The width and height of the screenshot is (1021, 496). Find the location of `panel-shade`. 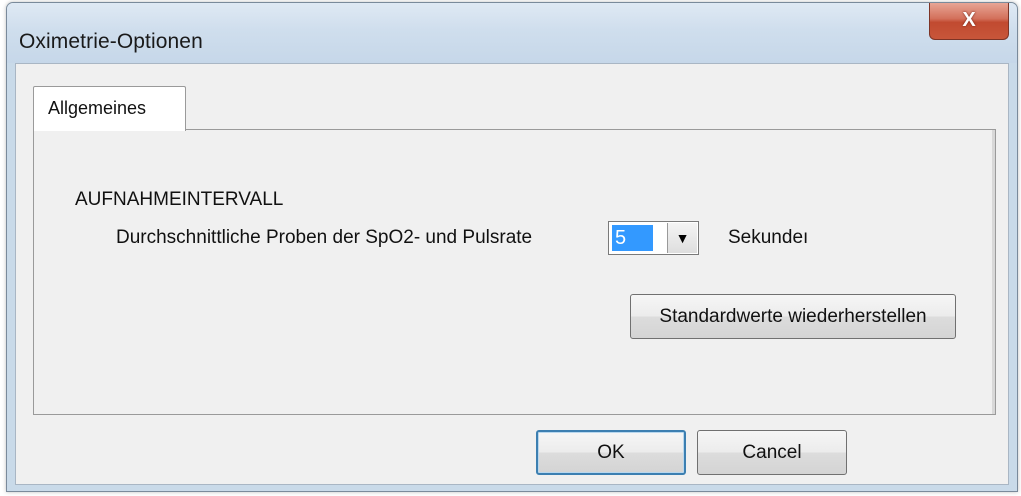

panel-shade is located at coordinates (993, 272).